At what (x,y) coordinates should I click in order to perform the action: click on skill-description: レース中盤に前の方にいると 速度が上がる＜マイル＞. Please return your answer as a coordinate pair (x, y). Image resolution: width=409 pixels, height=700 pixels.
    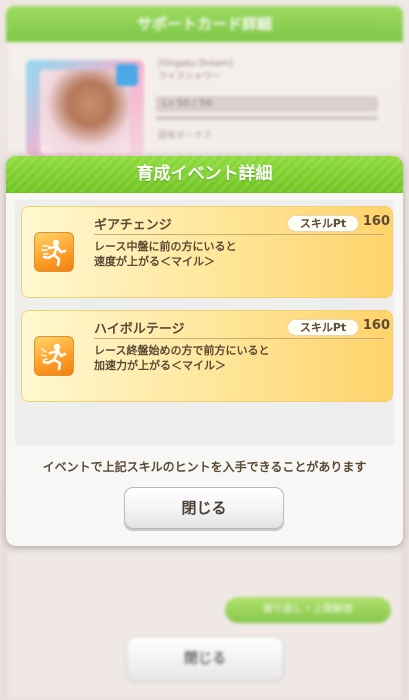
    Looking at the image, I should click on (165, 254).